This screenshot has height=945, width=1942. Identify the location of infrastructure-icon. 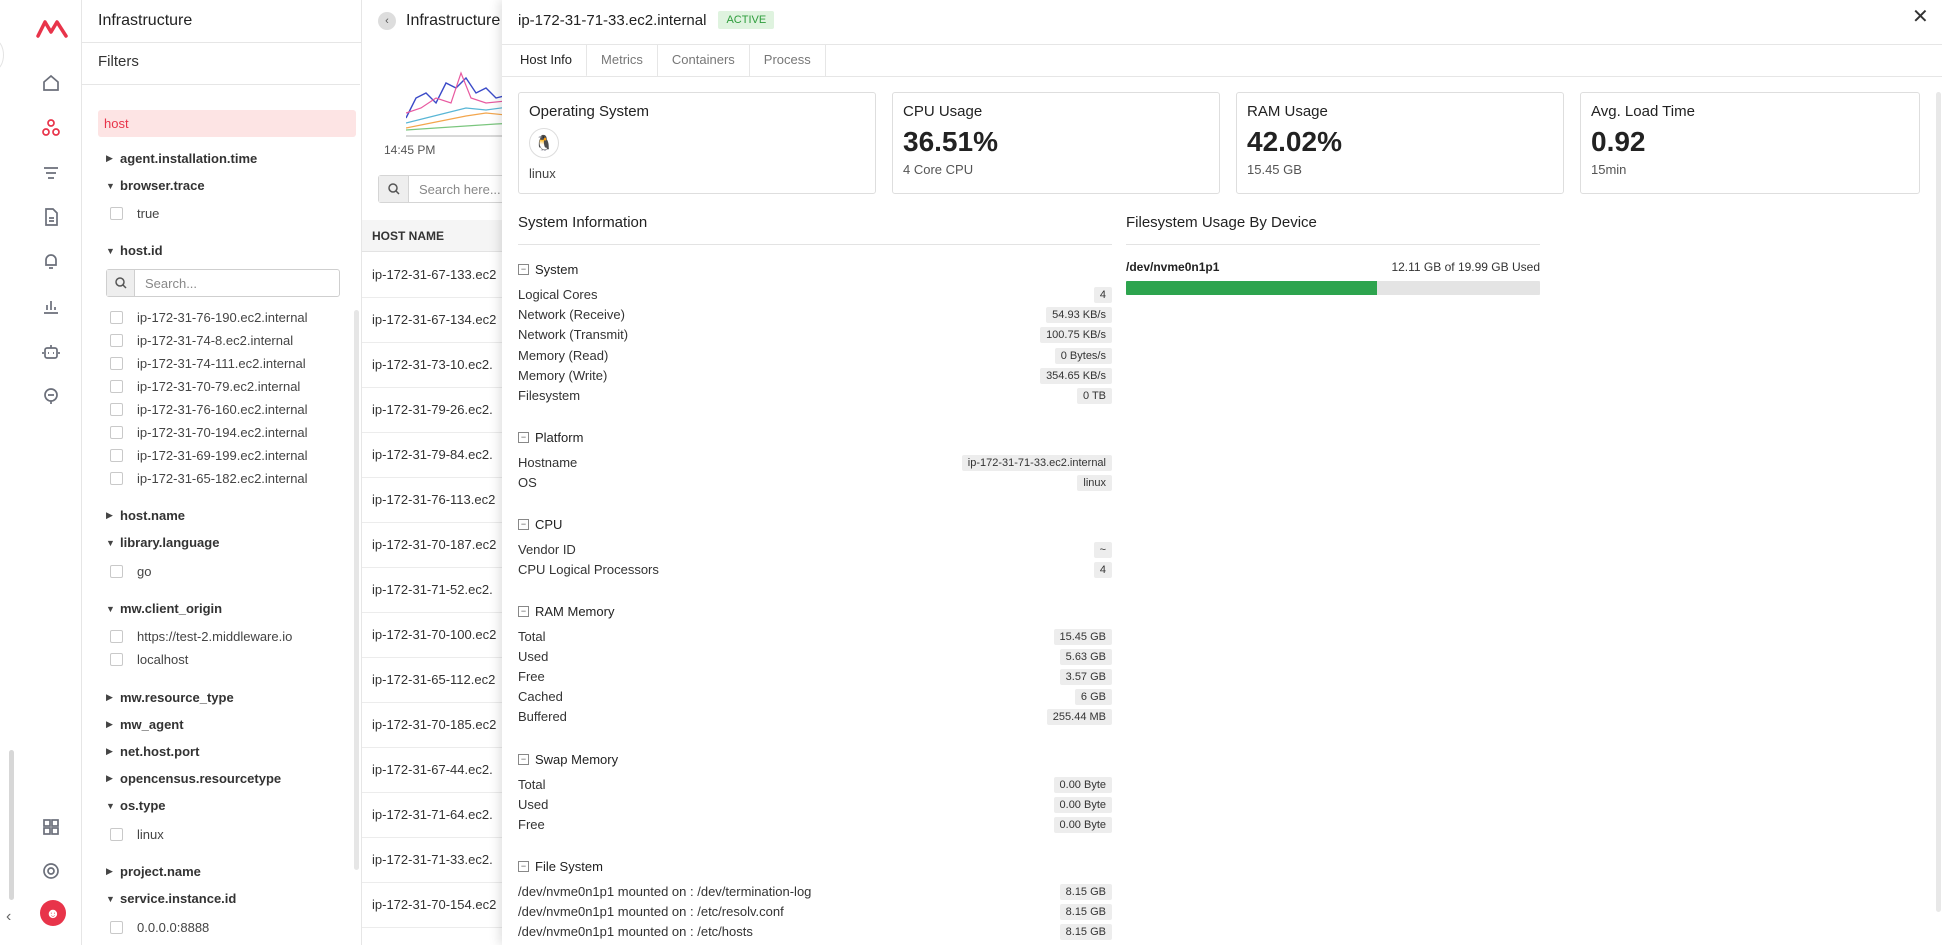
(51, 128).